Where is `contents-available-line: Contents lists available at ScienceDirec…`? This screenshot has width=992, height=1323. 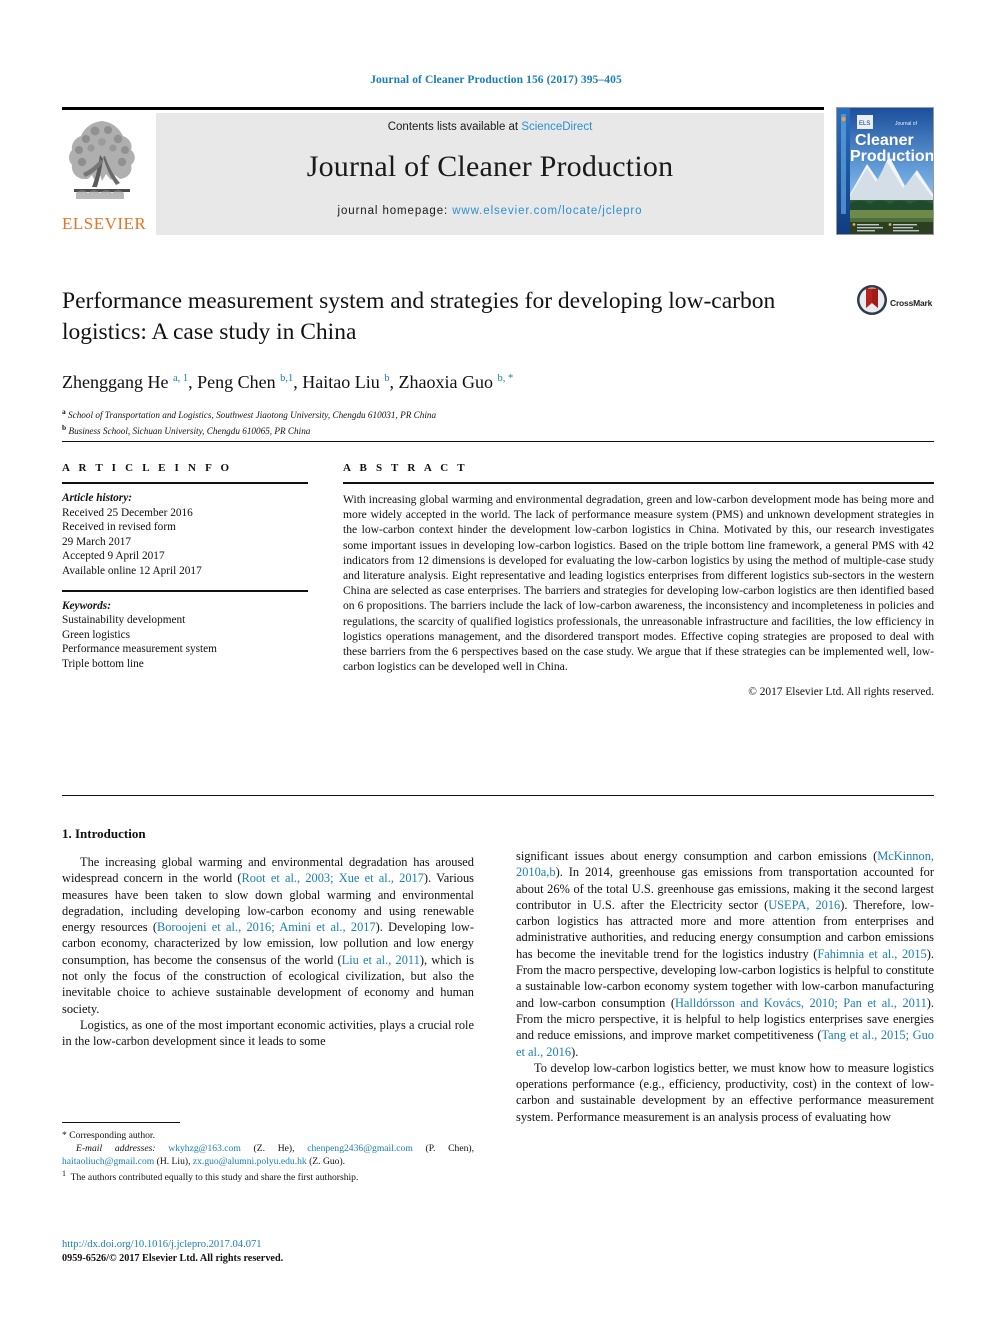 contents-available-line: Contents lists available at ScienceDirec… is located at coordinates (490, 127).